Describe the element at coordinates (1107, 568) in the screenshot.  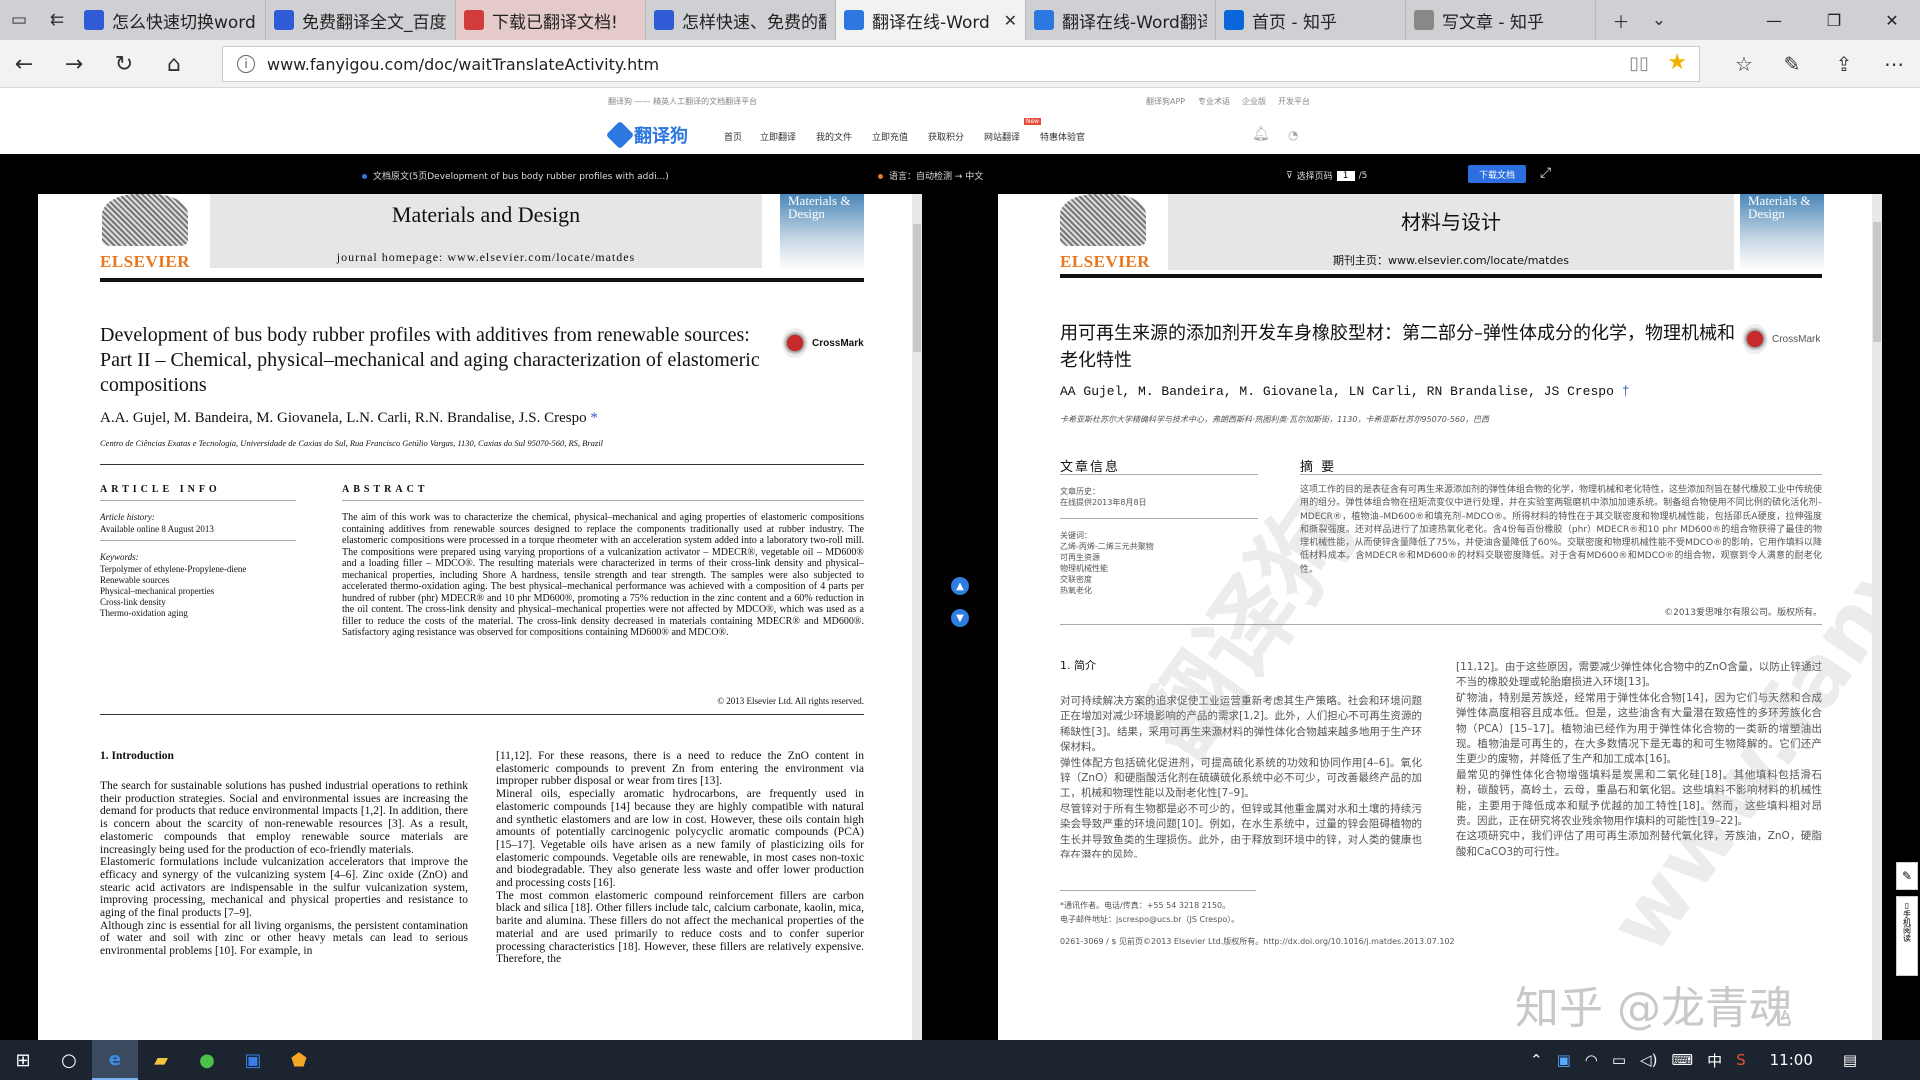
I see `keyword-list: 乙烯-丙烯-二烯三元共聚物 可再生资源 物理机械性能 交联密度 热氧老化` at that location.